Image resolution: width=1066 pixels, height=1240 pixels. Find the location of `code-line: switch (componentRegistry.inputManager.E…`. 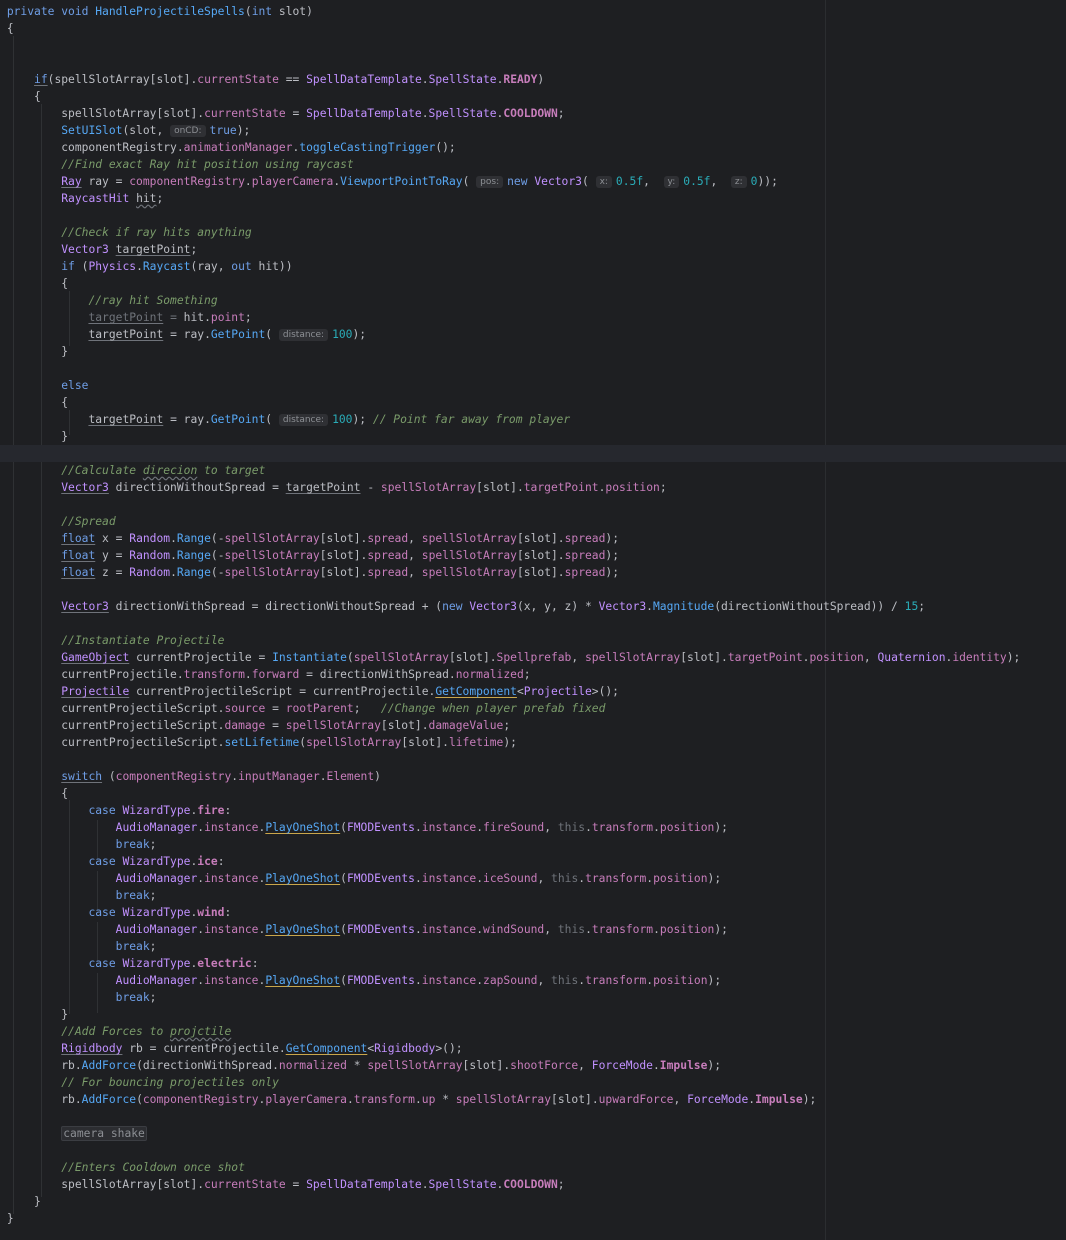

code-line: switch (componentRegistry.inputManager.E… is located at coordinates (533, 776).